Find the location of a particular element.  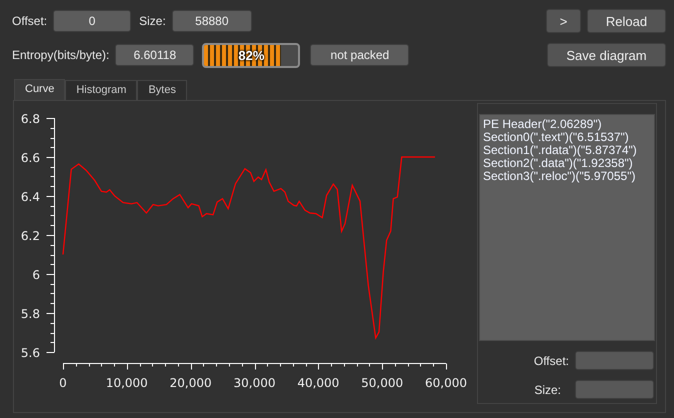

reload-button: Reload is located at coordinates (626, 21).